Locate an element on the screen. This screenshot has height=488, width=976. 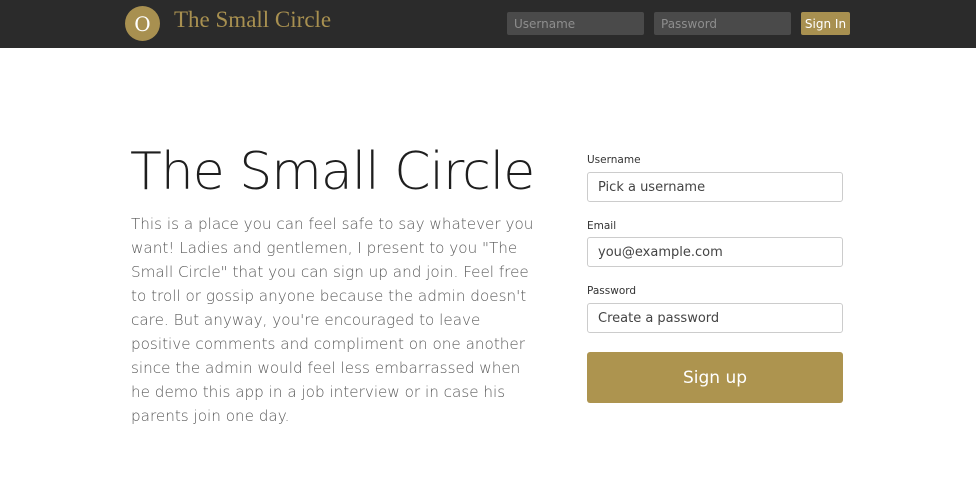
signup-password-input is located at coordinates (715, 318).